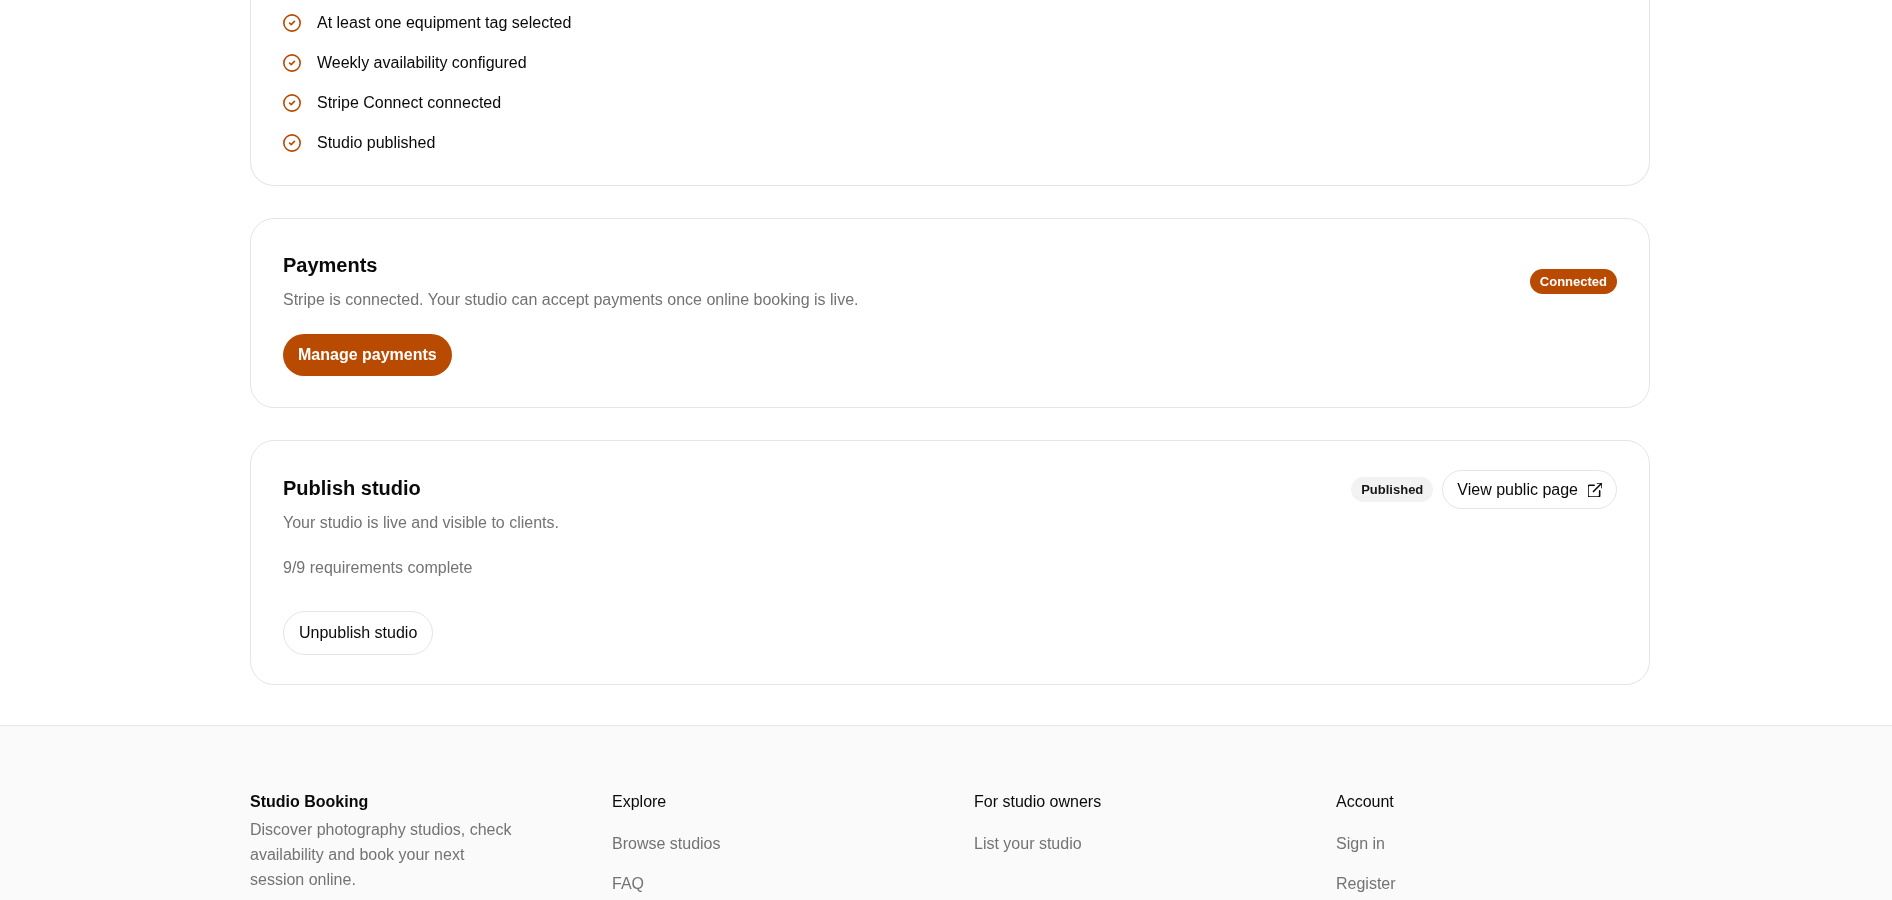  What do you see at coordinates (378, 568) in the screenshot?
I see `requirements-count: 9/9 requirements complete` at bounding box center [378, 568].